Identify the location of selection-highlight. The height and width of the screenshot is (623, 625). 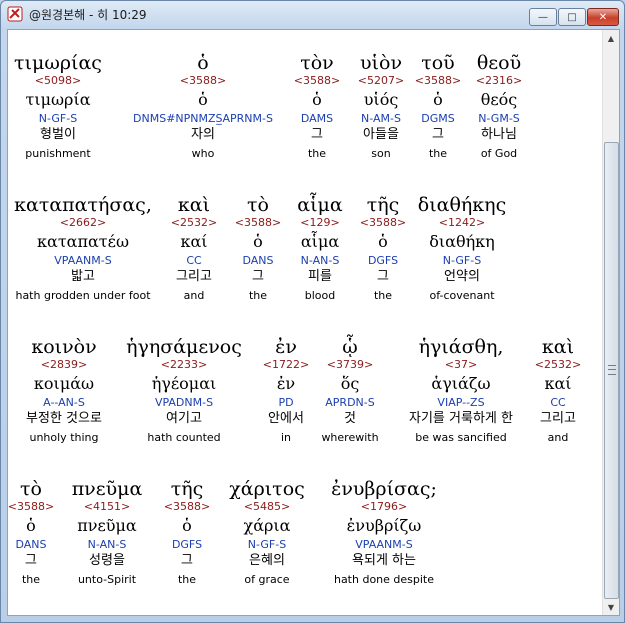
(40, 40).